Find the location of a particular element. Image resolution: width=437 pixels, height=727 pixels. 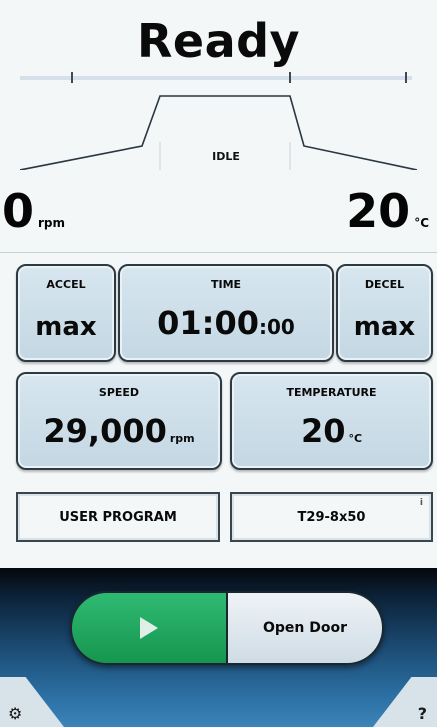

speed-setpoint-value: 29,000 is located at coordinates (105, 431).